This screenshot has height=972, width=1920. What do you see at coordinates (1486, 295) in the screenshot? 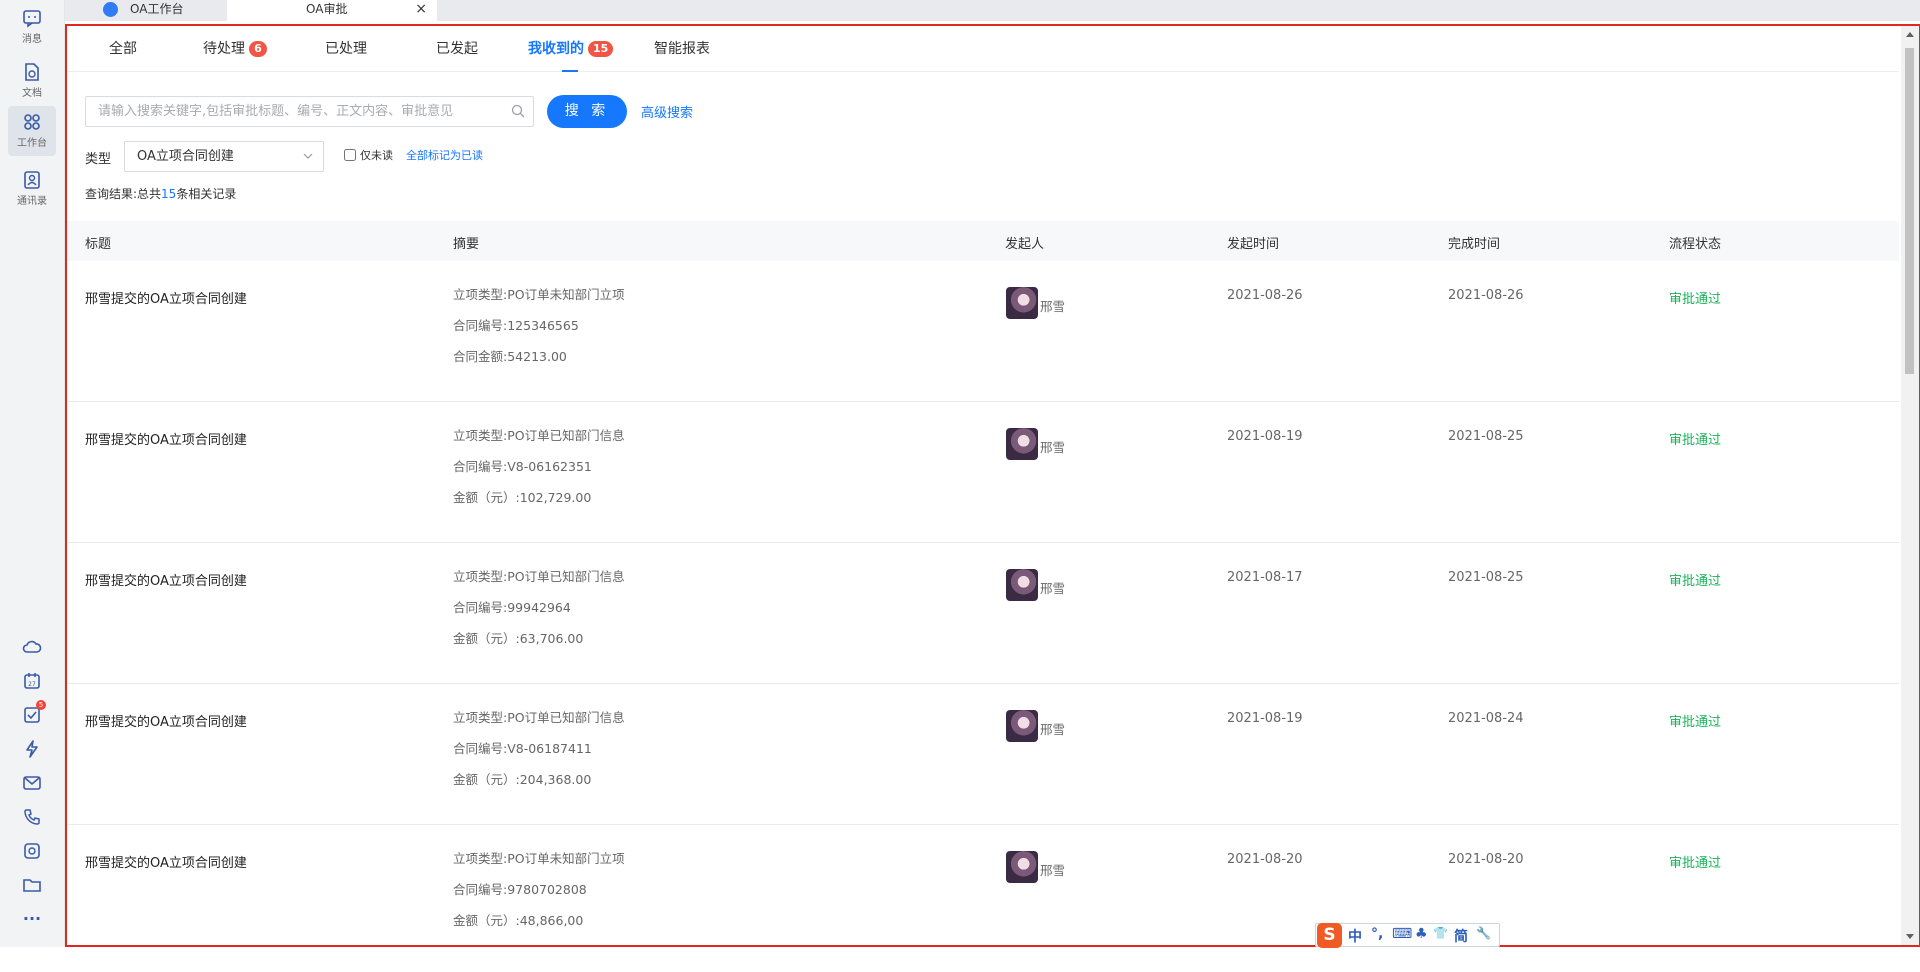
I see `end-time: 2021-08-26` at bounding box center [1486, 295].